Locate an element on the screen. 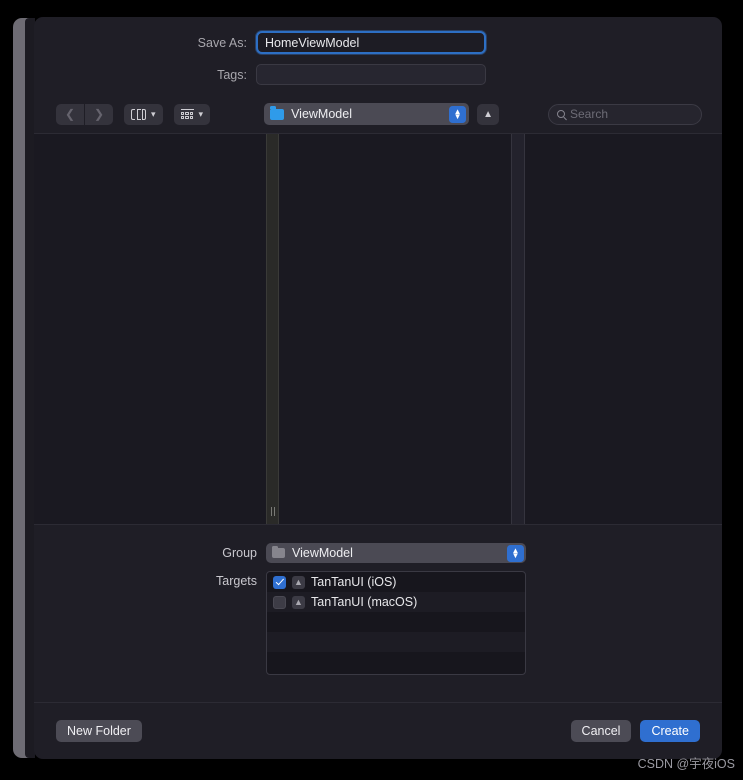 This screenshot has width=743, height=780. save-as-value: HomeViewModel is located at coordinates (312, 42).